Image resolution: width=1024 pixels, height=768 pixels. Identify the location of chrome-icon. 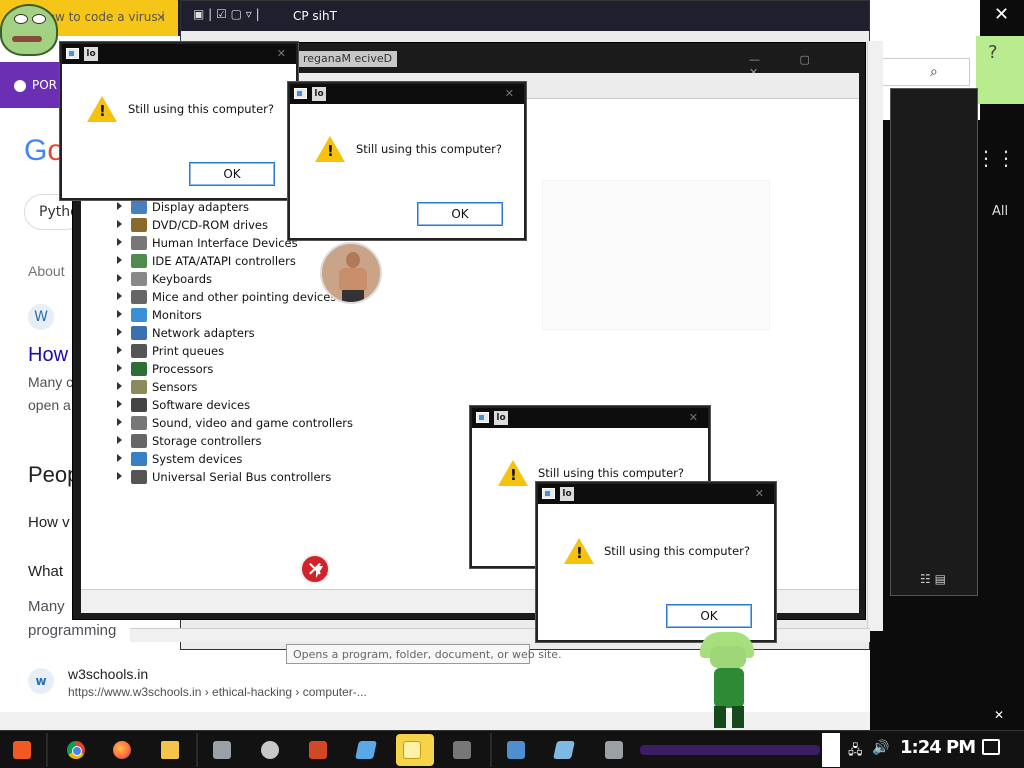
(76, 750).